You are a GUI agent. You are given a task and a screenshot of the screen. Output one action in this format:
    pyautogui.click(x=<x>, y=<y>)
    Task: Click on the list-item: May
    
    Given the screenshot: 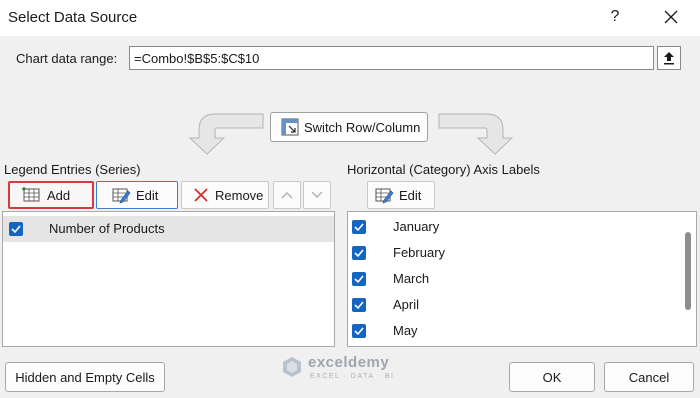 What is the action you would take?
    pyautogui.click(x=513, y=331)
    